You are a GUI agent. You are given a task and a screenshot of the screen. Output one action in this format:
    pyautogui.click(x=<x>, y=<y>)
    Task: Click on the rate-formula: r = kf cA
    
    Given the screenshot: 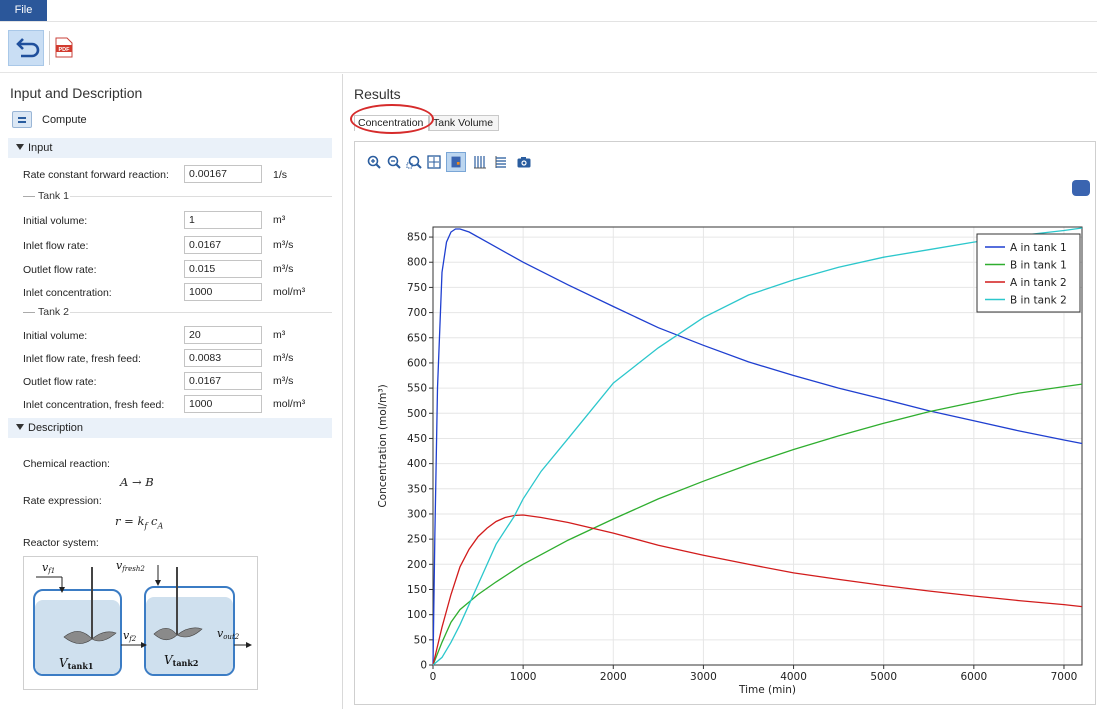 What is the action you would take?
    pyautogui.click(x=139, y=522)
    